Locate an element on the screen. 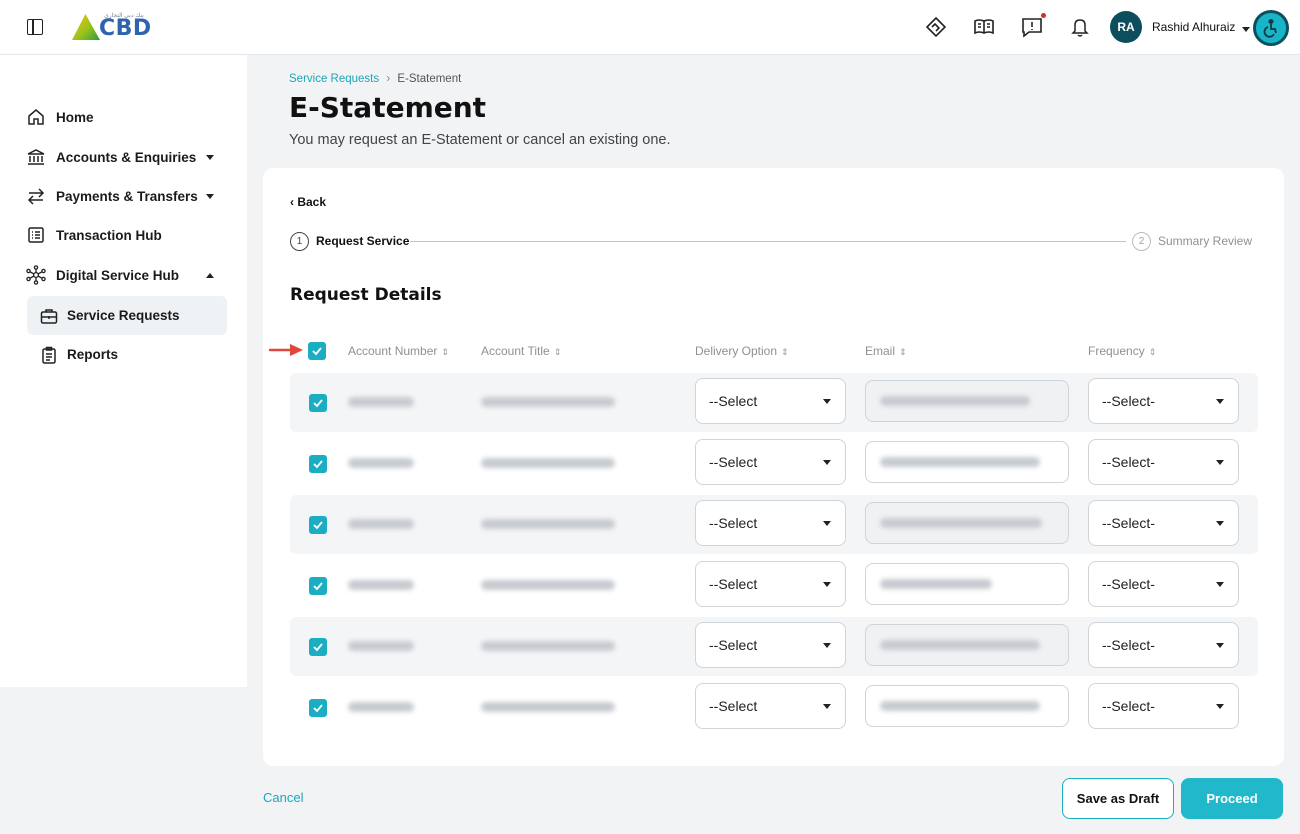 This screenshot has width=1300, height=834. back-link: ‹ Back is located at coordinates (308, 202).